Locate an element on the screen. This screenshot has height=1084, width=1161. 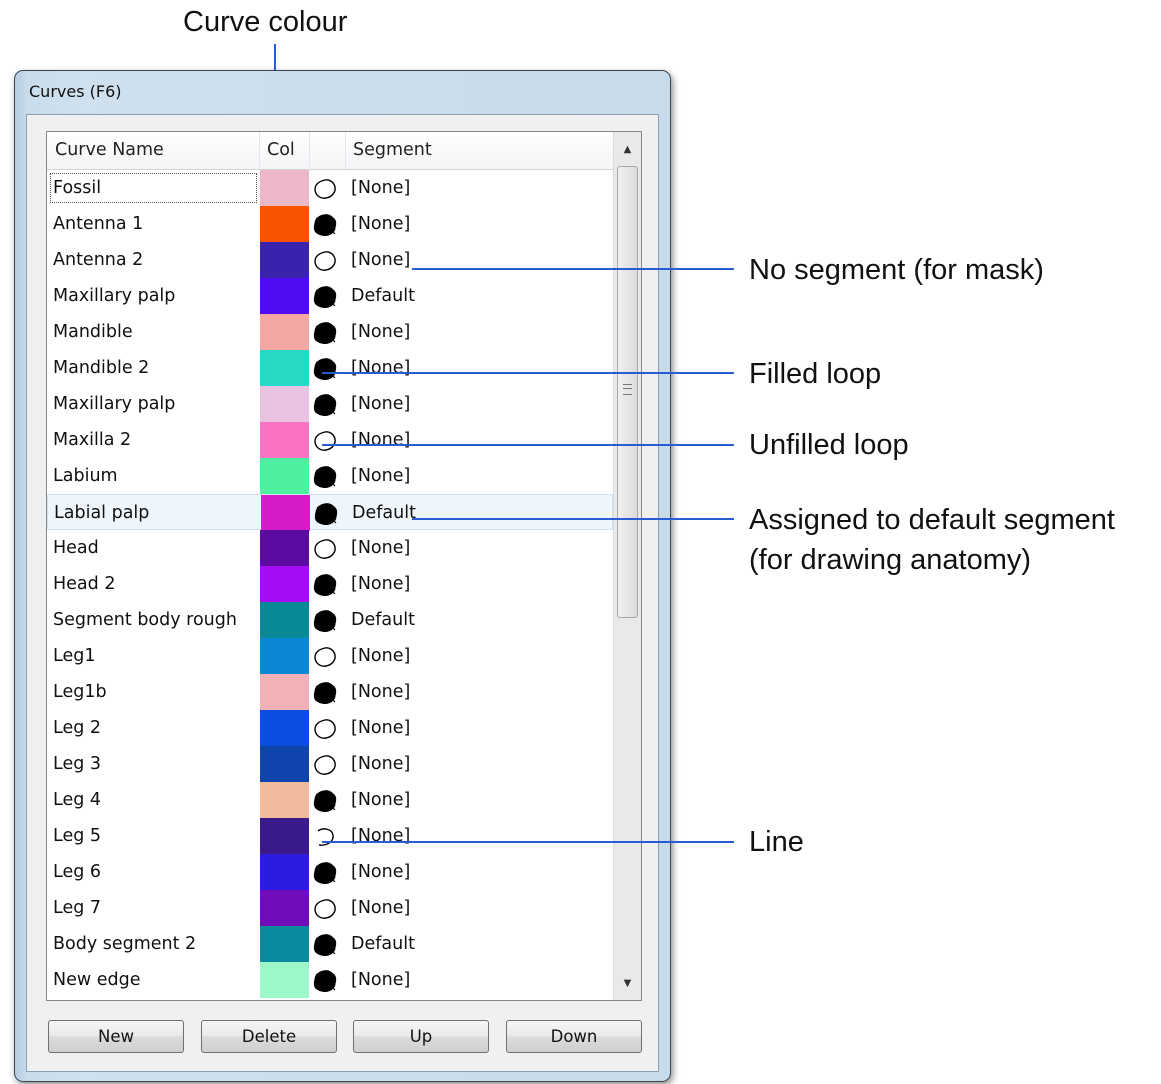
list-row: Leg 4 [None] is located at coordinates (330, 800).